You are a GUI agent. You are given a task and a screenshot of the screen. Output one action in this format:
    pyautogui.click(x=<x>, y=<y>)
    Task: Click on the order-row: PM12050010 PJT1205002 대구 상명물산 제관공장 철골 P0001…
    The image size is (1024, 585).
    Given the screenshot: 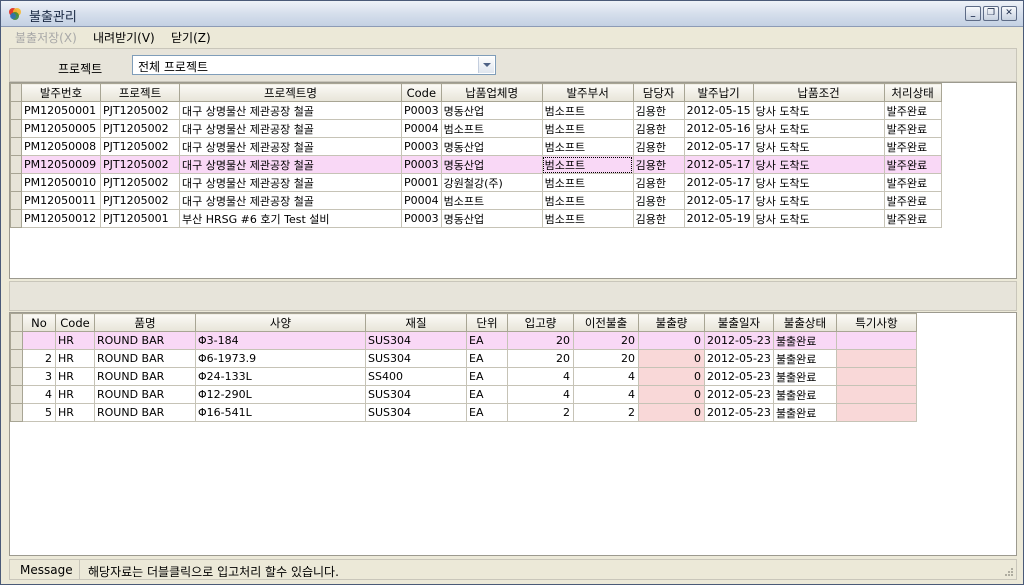 What is the action you would take?
    pyautogui.click(x=476, y=182)
    